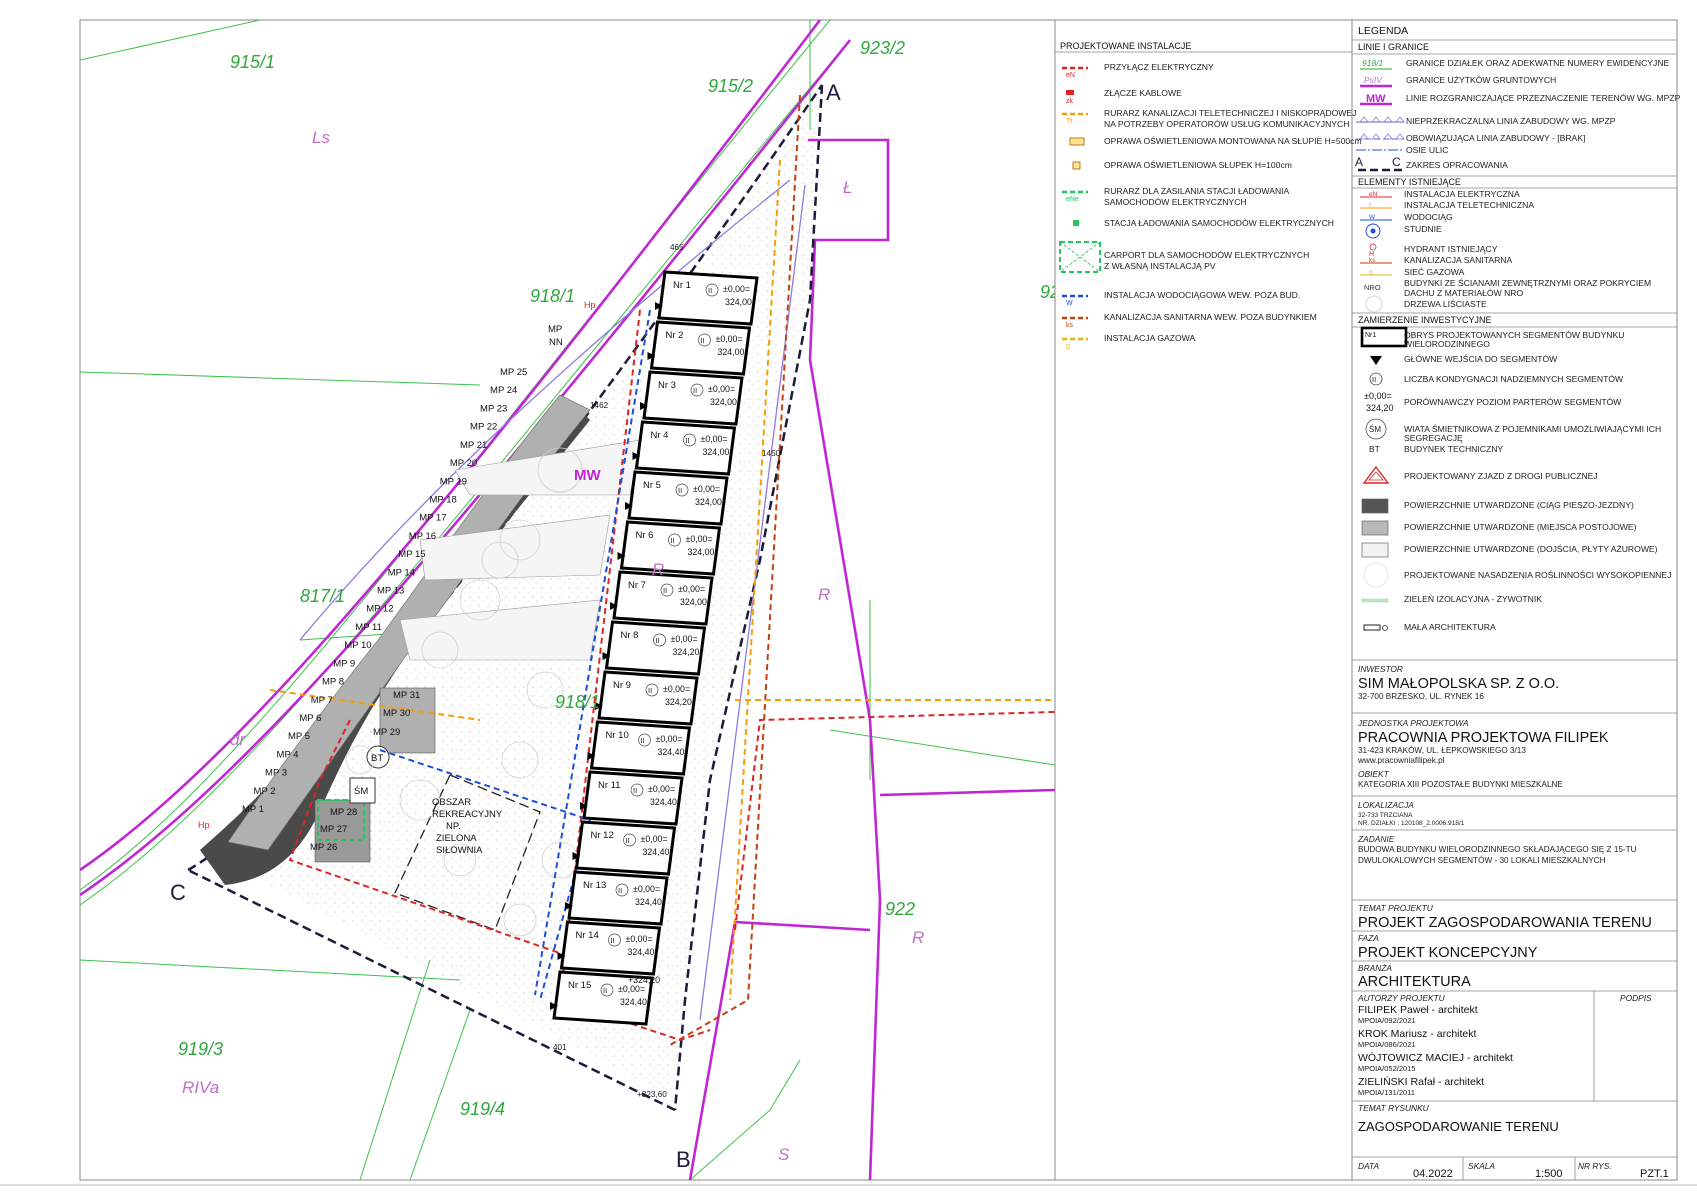 Image resolution: width=1697 pixels, height=1200 pixels. Describe the element at coordinates (1423, 229) in the screenshot. I see `legend-label: STUDNIE` at that location.